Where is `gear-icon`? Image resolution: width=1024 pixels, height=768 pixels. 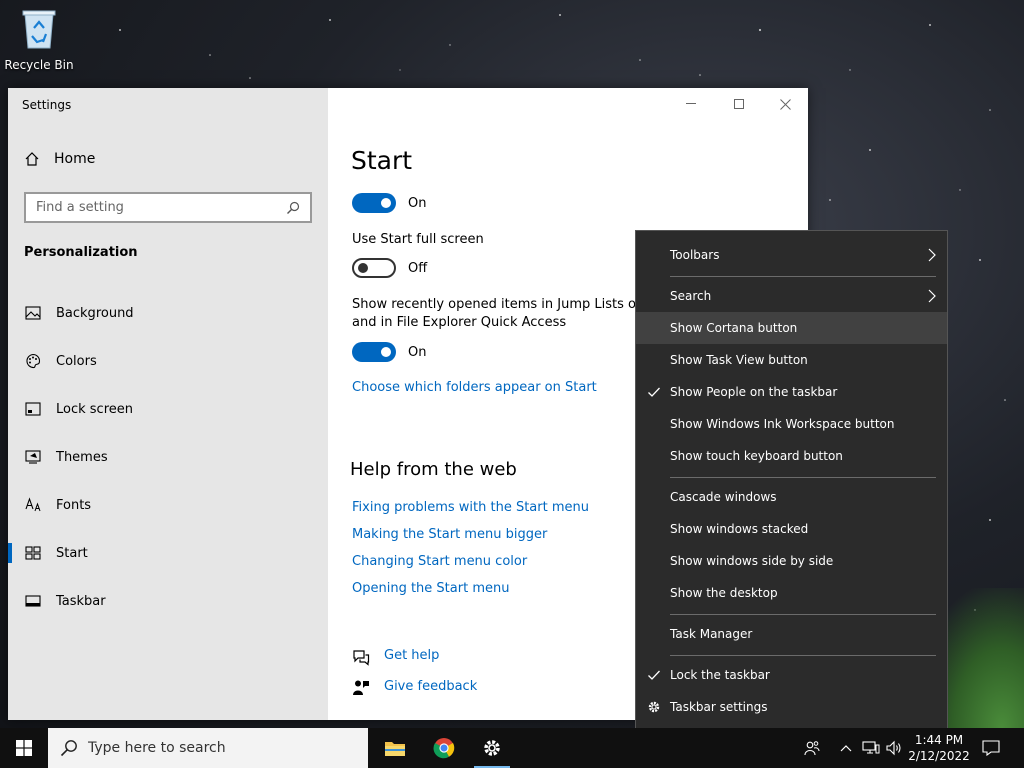 gear-icon is located at coordinates (492, 748).